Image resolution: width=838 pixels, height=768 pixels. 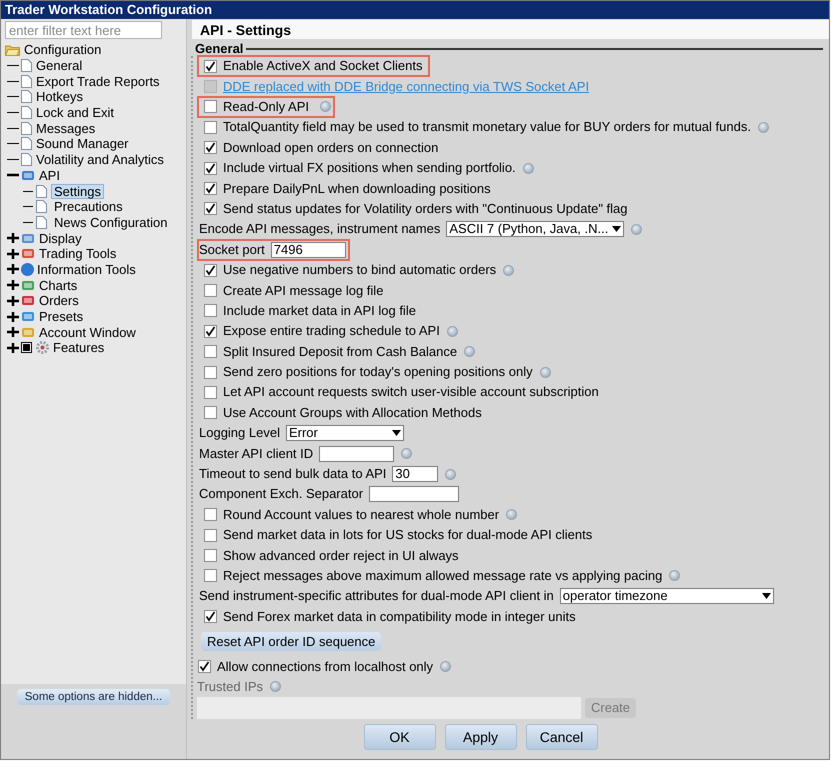 I want to click on trusted-ips-label: Trusted IPs, so click(x=230, y=686).